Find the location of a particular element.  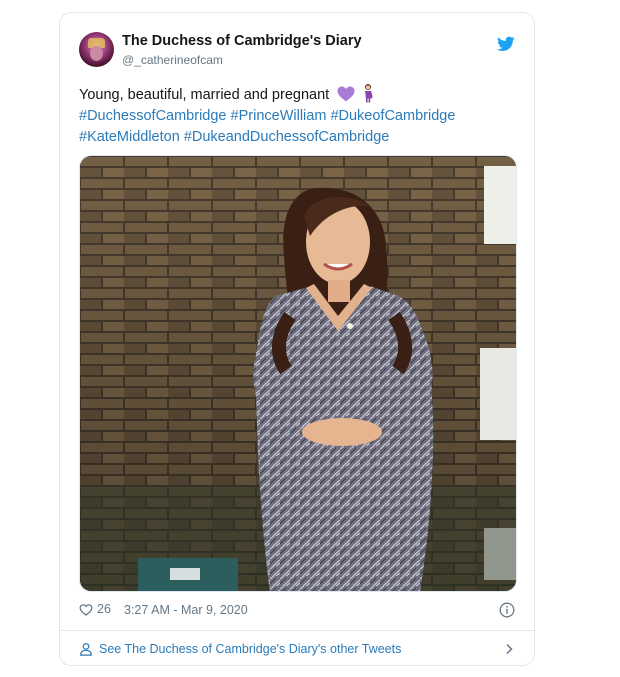

twitter-bird-icon is located at coordinates (506, 44).